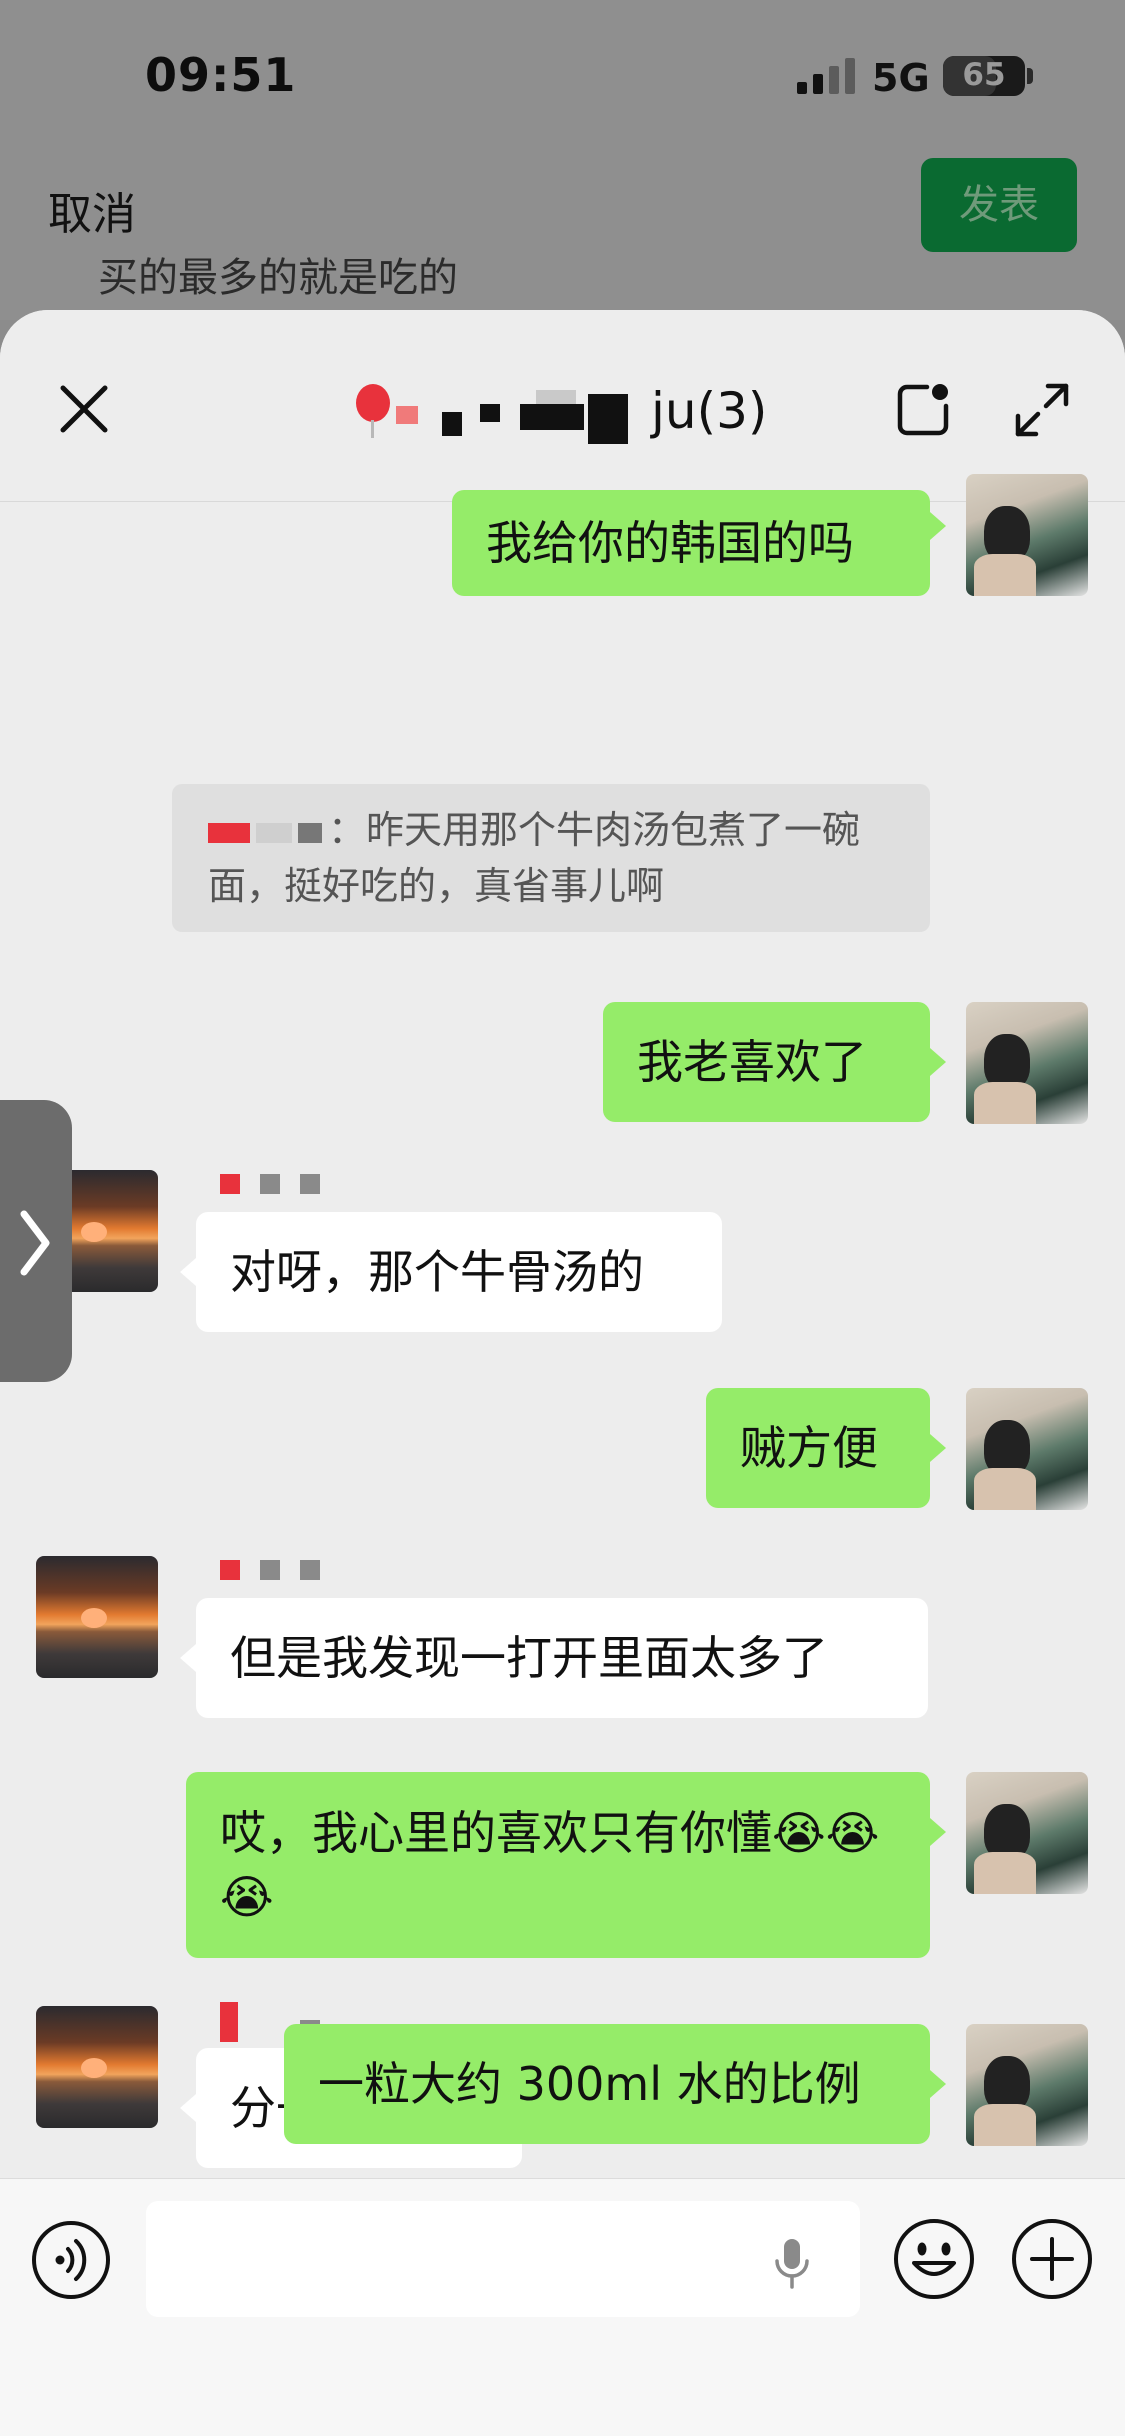 The width and height of the screenshot is (1125, 2436). I want to click on expand-icon, so click(1042, 410).